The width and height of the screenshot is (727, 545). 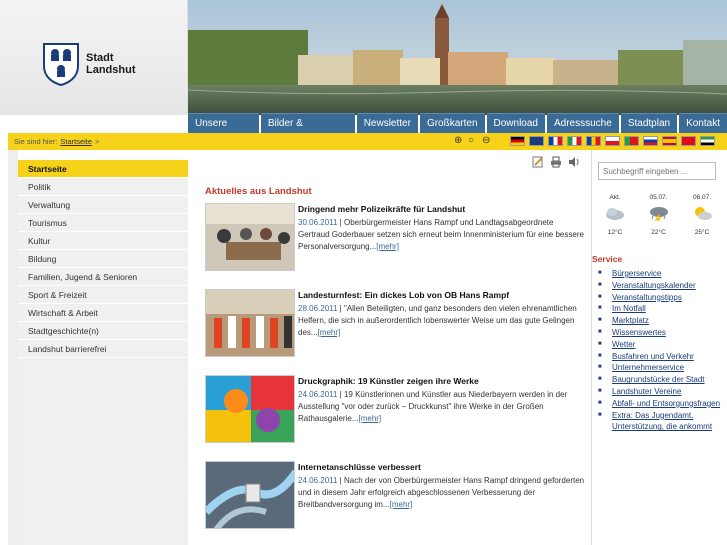 What do you see at coordinates (662, 286) in the screenshot?
I see `service-link: Veranstaltungskalender` at bounding box center [662, 286].